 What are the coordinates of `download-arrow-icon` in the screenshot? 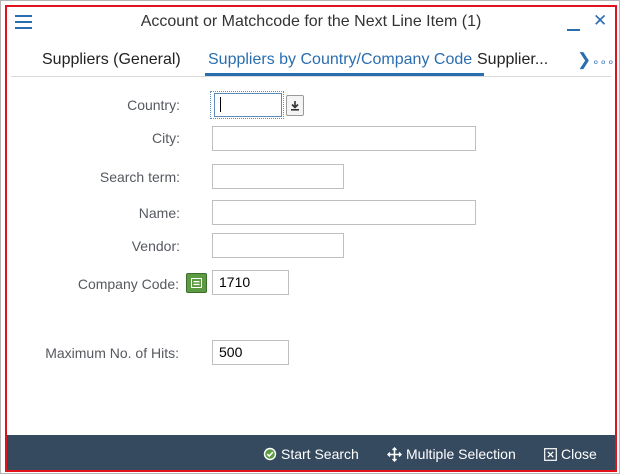 It's located at (295, 106).